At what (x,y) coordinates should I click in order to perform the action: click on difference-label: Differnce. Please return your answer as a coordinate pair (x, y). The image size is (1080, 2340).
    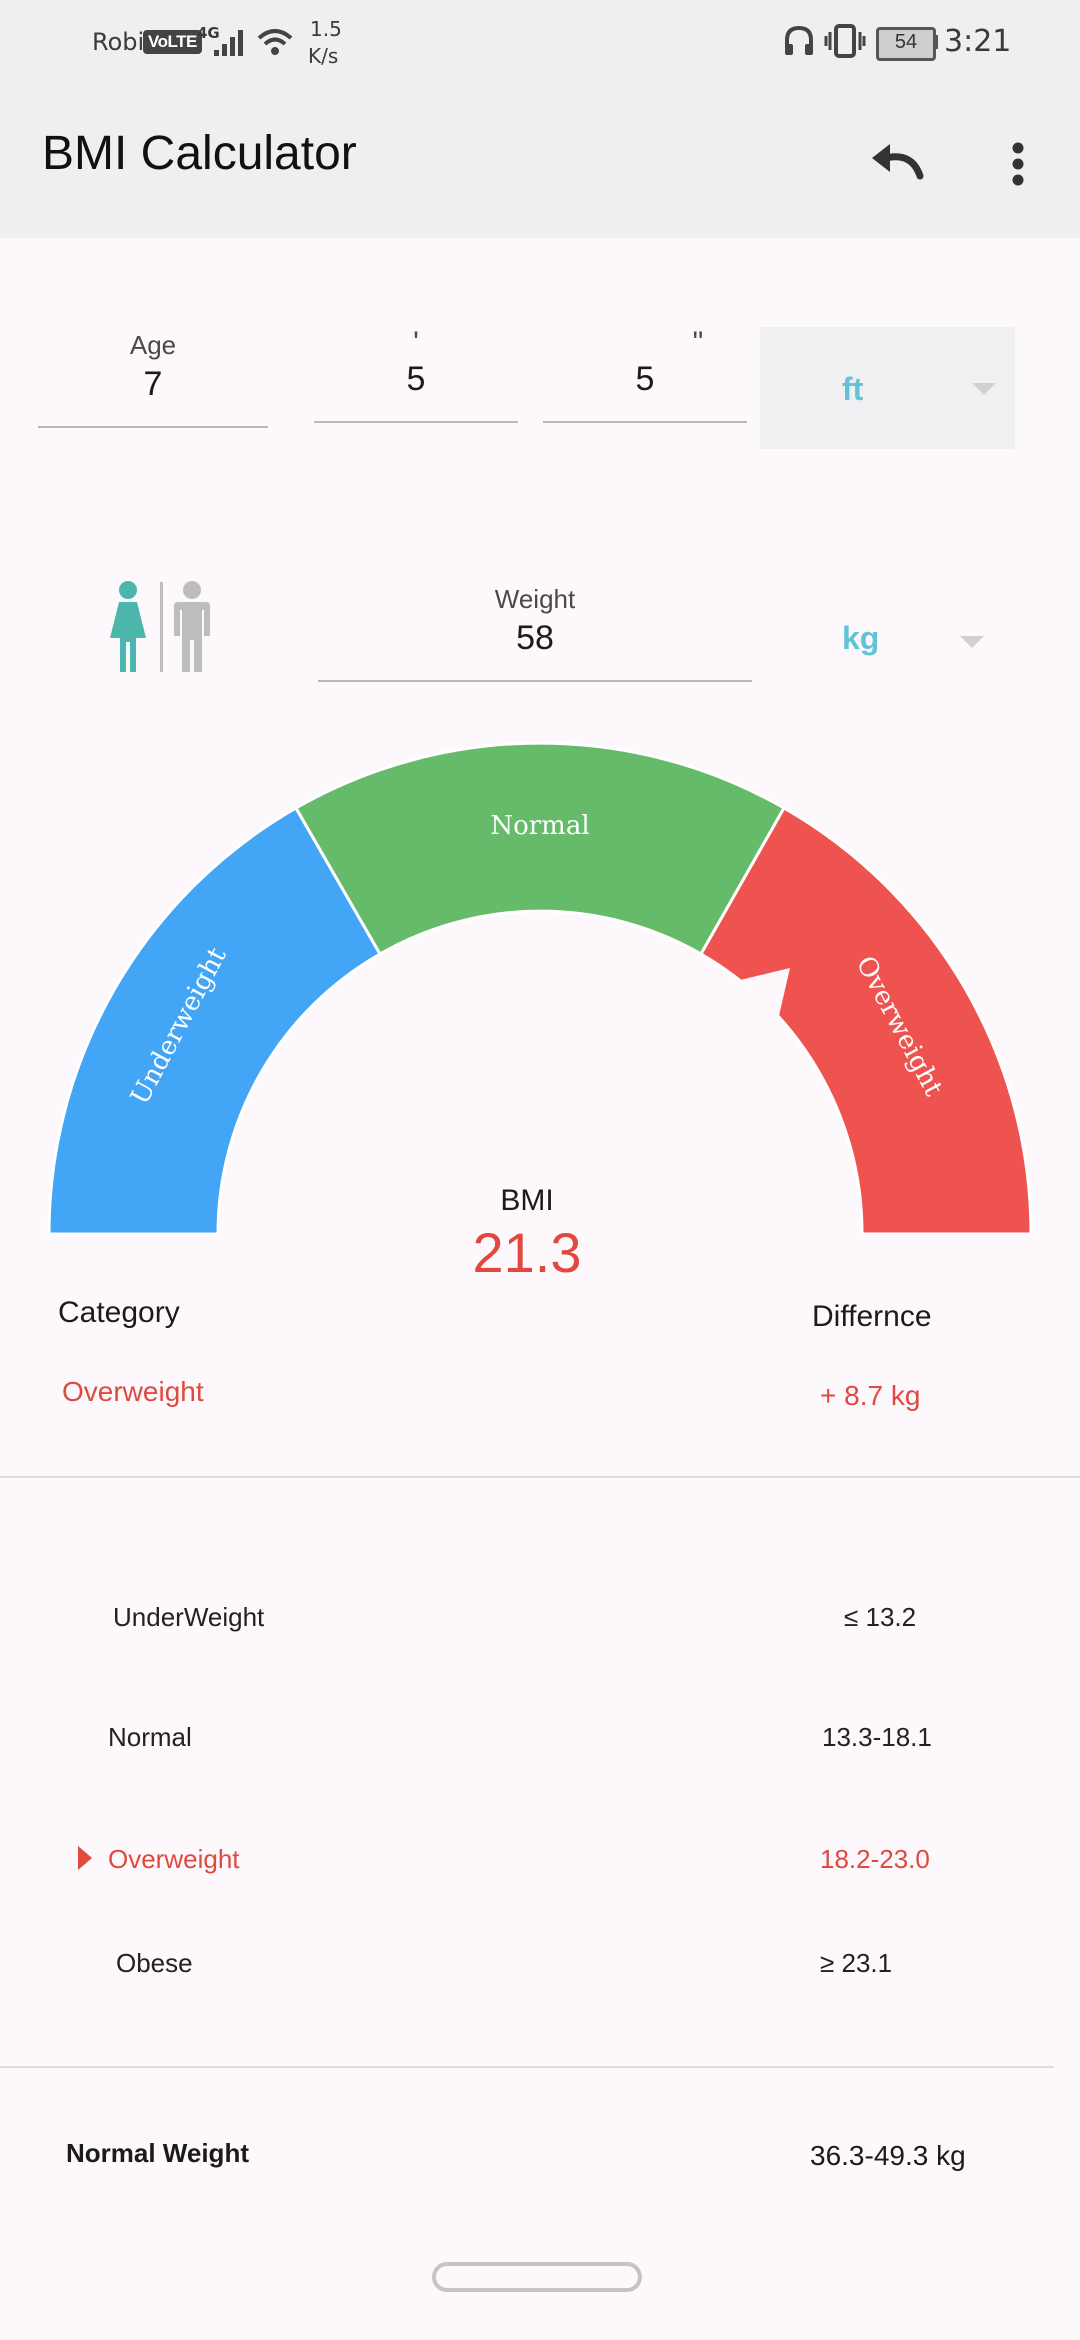
    Looking at the image, I should click on (872, 1316).